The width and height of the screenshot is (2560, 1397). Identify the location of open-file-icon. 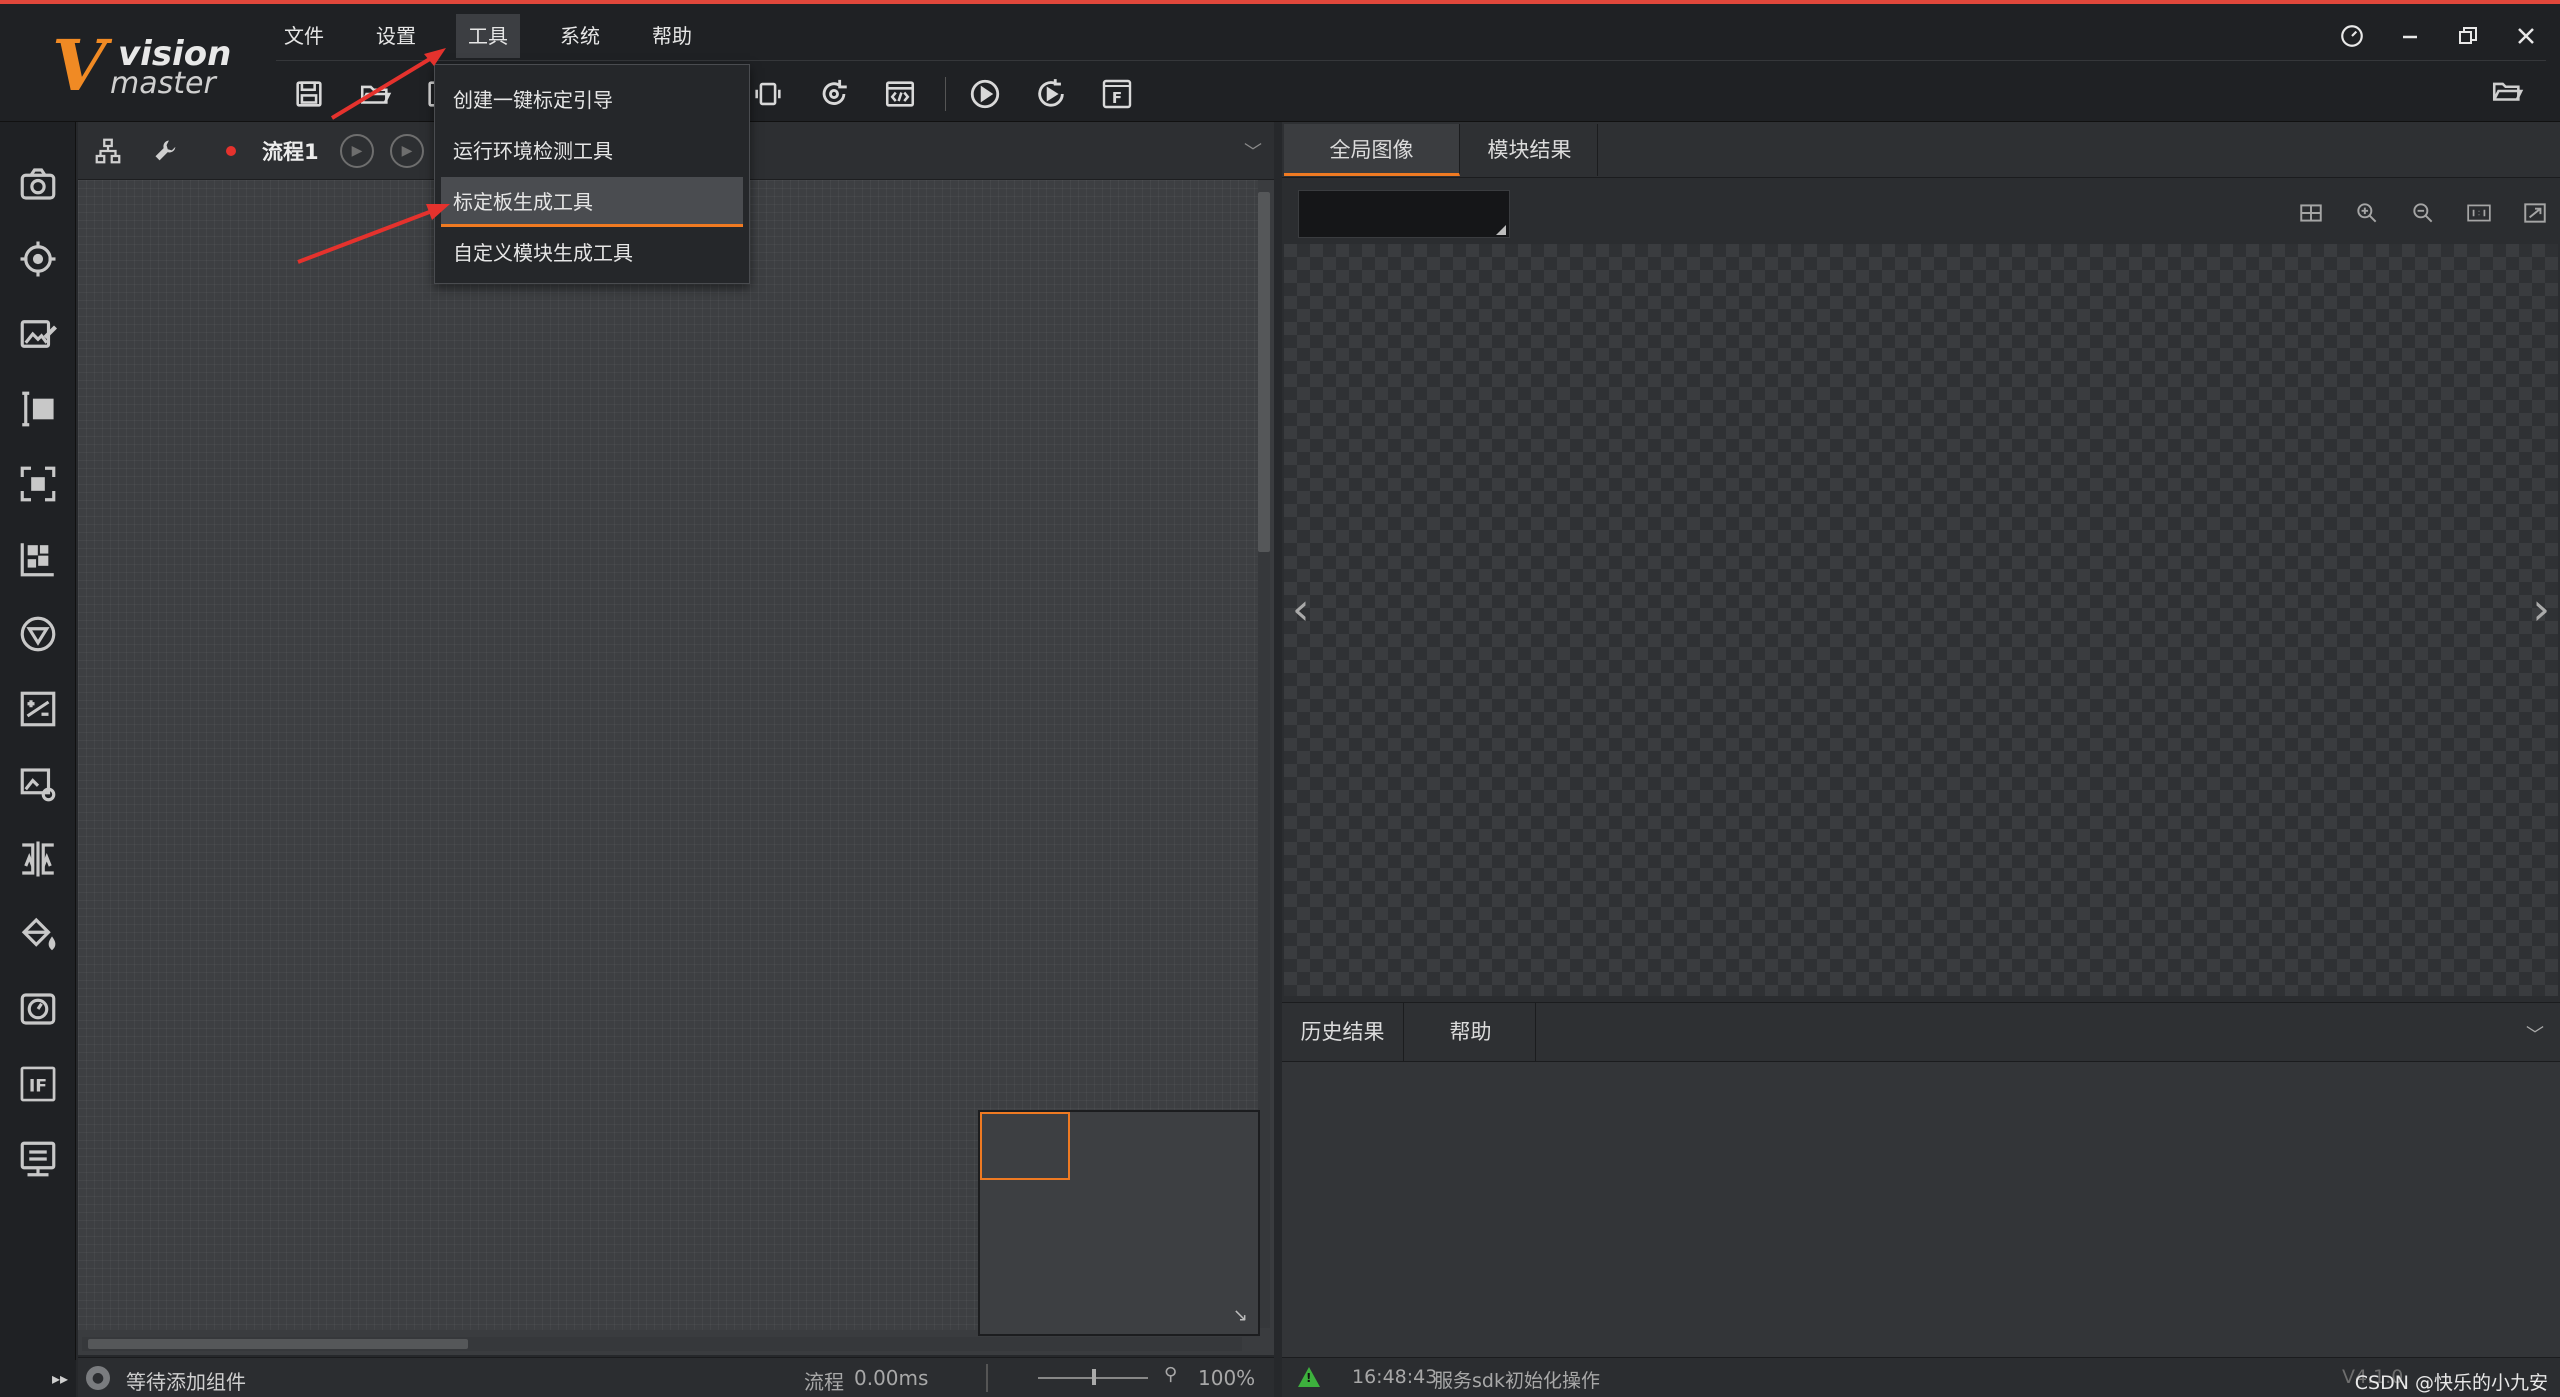
(2510, 94).